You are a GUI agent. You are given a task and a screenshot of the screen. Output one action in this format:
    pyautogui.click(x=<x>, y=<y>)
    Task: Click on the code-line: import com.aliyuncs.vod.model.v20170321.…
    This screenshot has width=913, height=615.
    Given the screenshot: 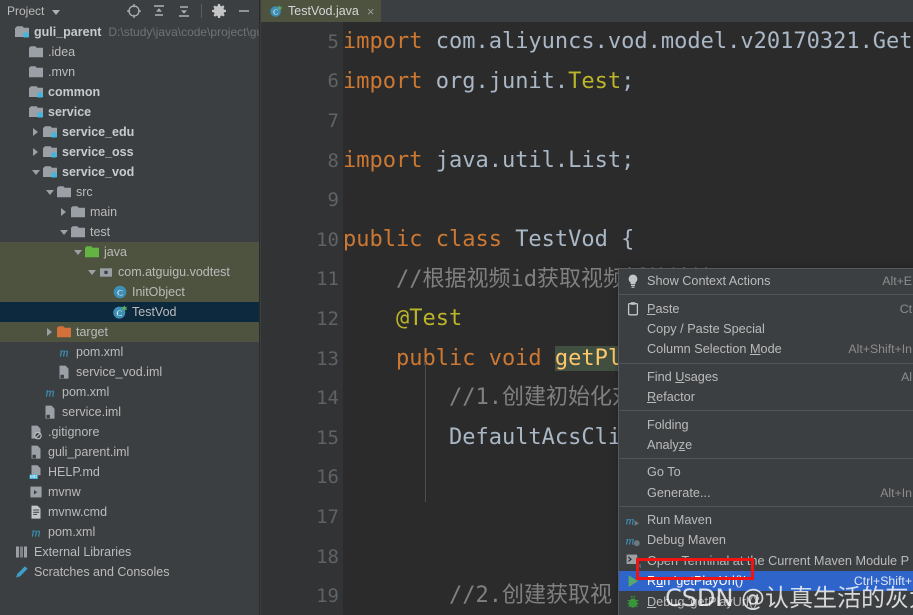 What is the action you would take?
    pyautogui.click(x=628, y=42)
    